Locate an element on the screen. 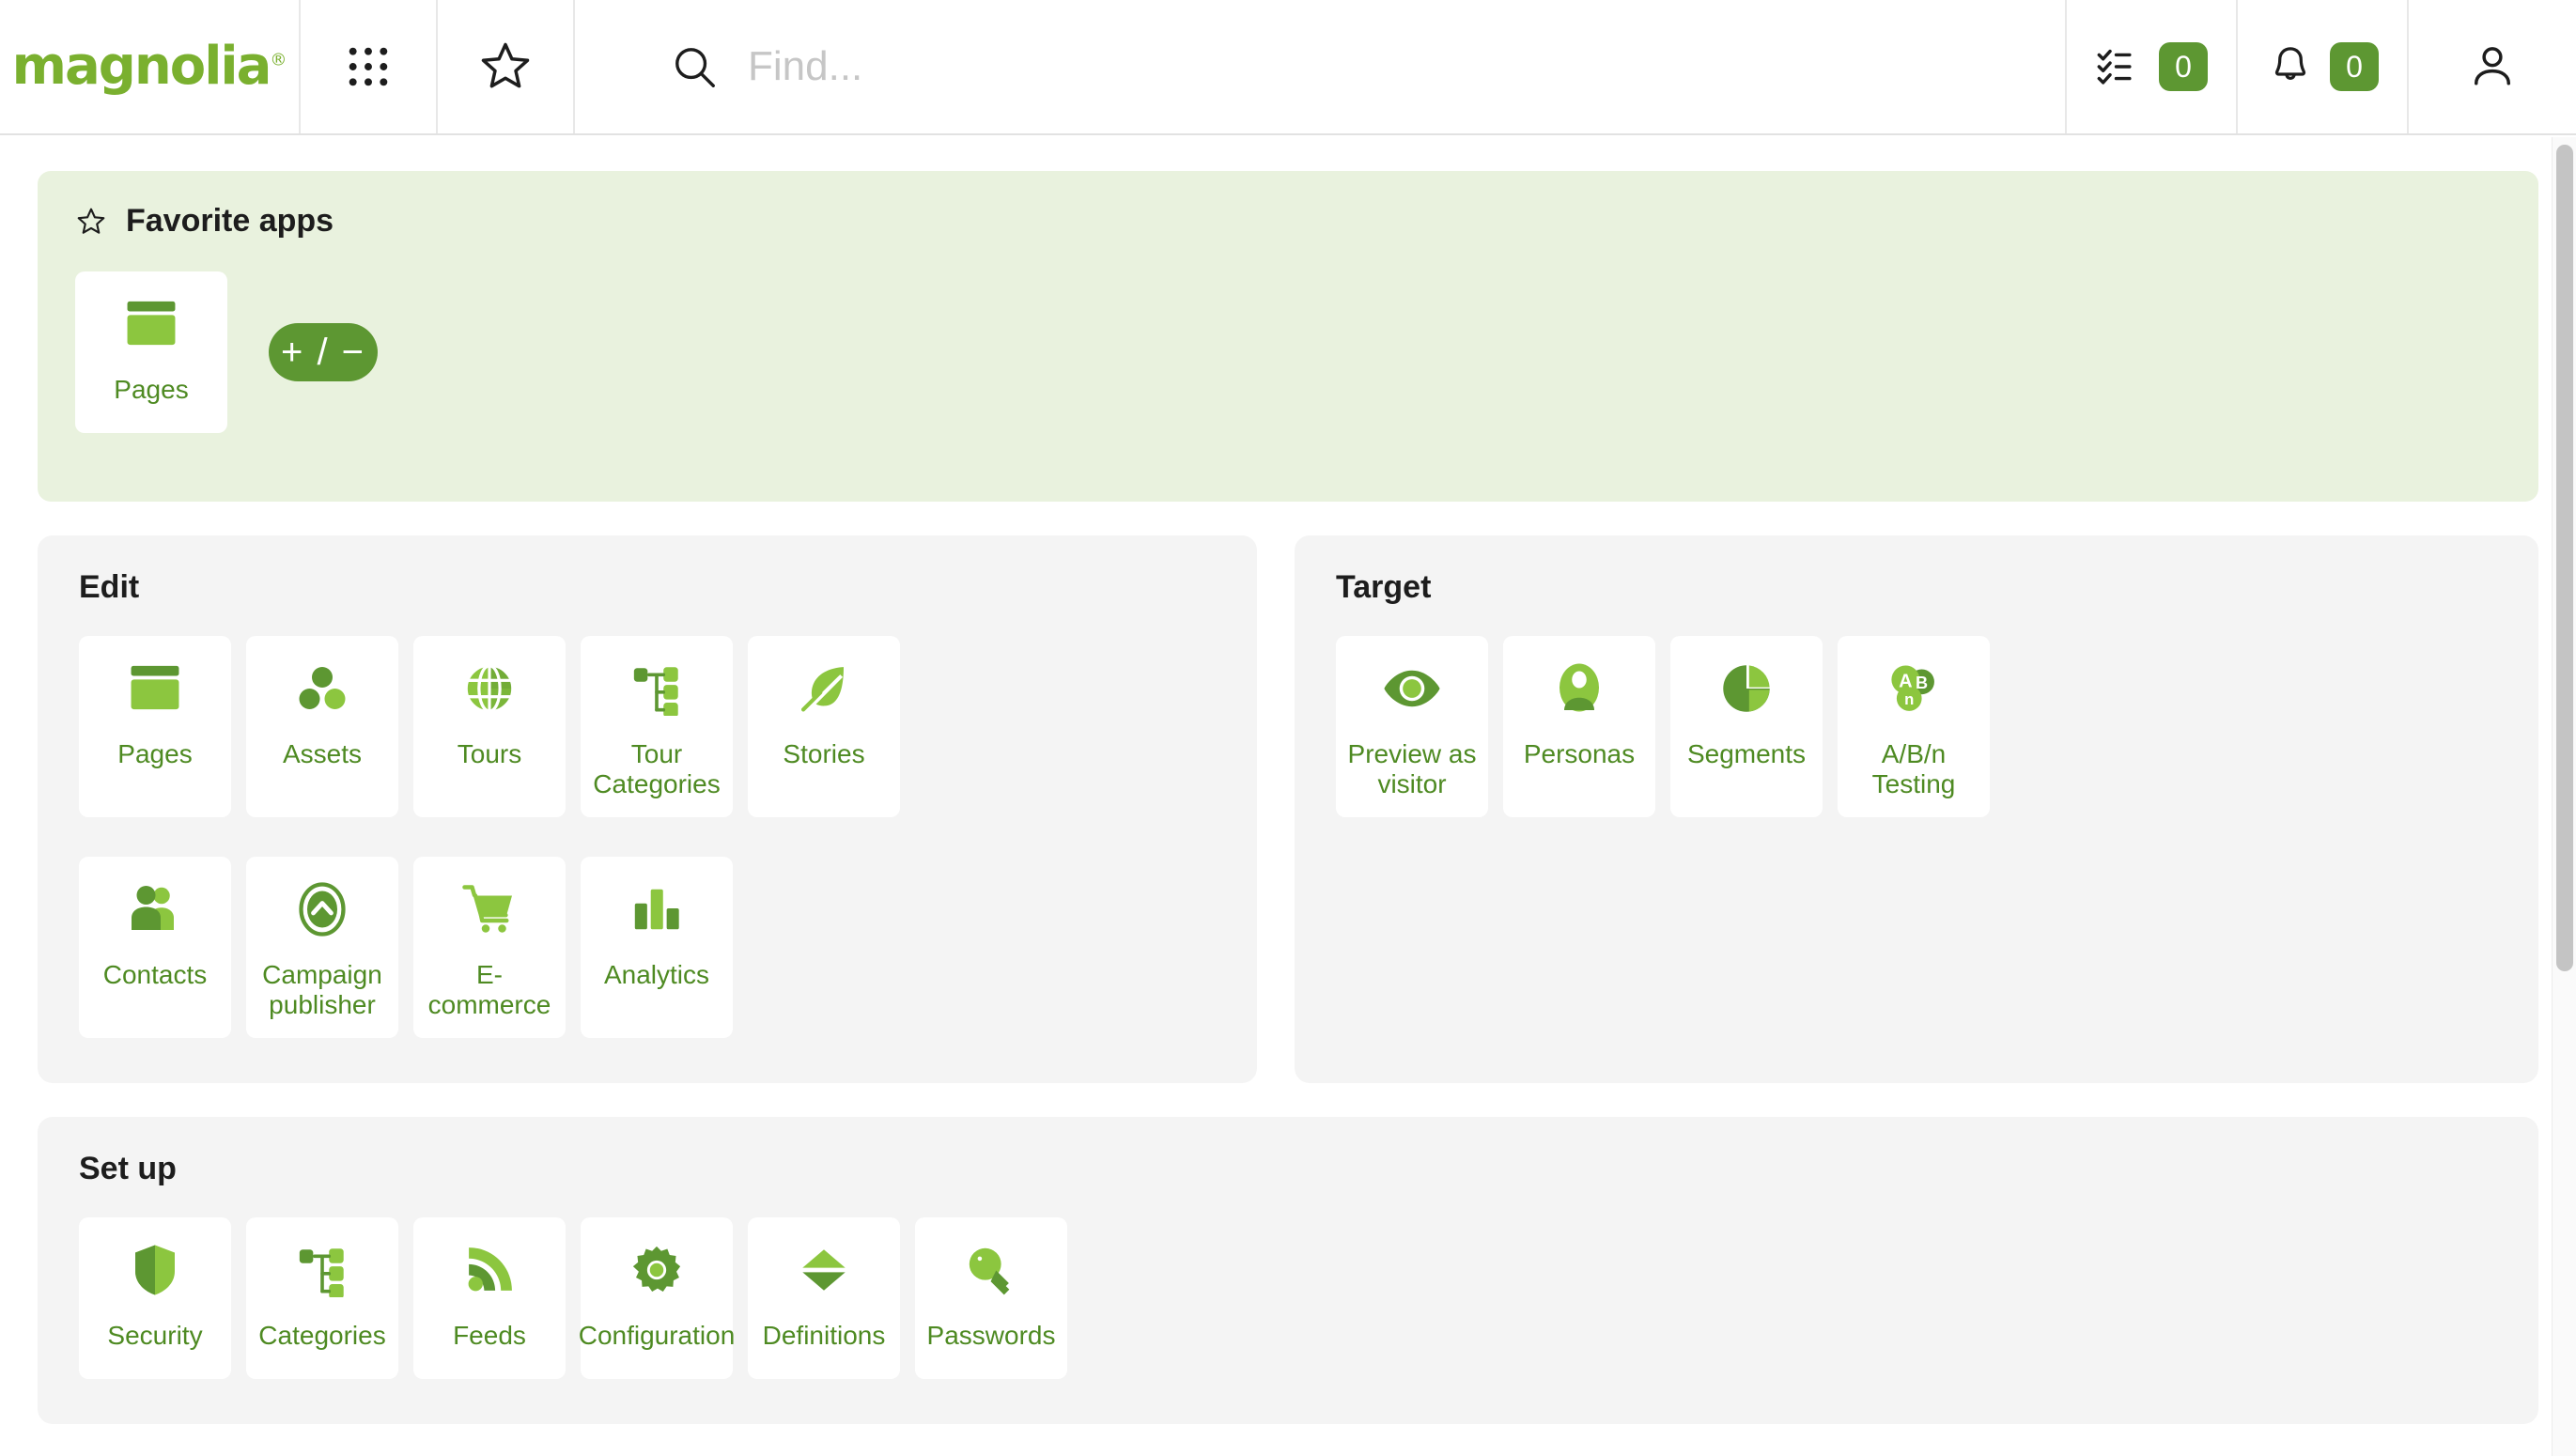 The height and width of the screenshot is (1456, 2576). app-tile-configuration: Configuration is located at coordinates (657, 1297).